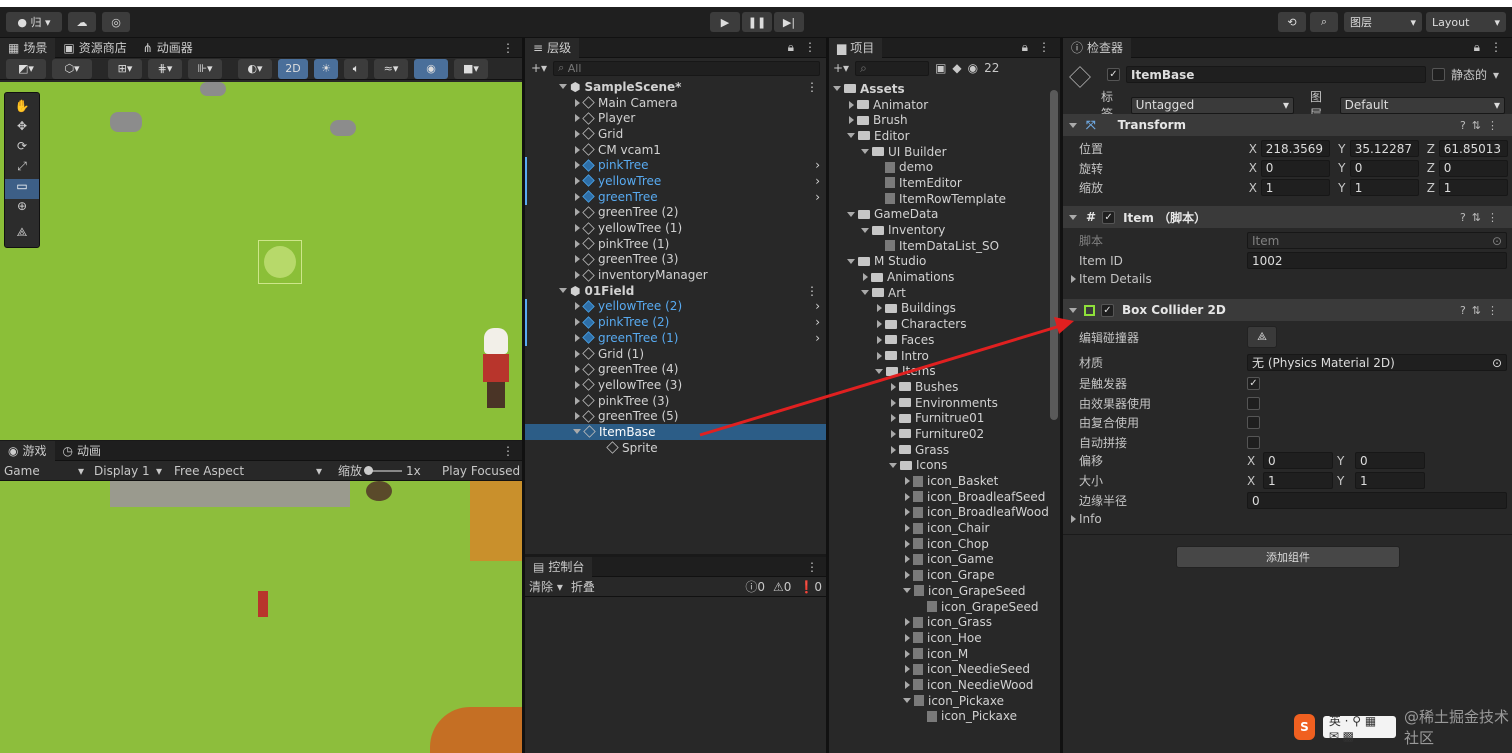  What do you see at coordinates (675, 448) in the screenshot?
I see `hierarchy-item: Sprite` at bounding box center [675, 448].